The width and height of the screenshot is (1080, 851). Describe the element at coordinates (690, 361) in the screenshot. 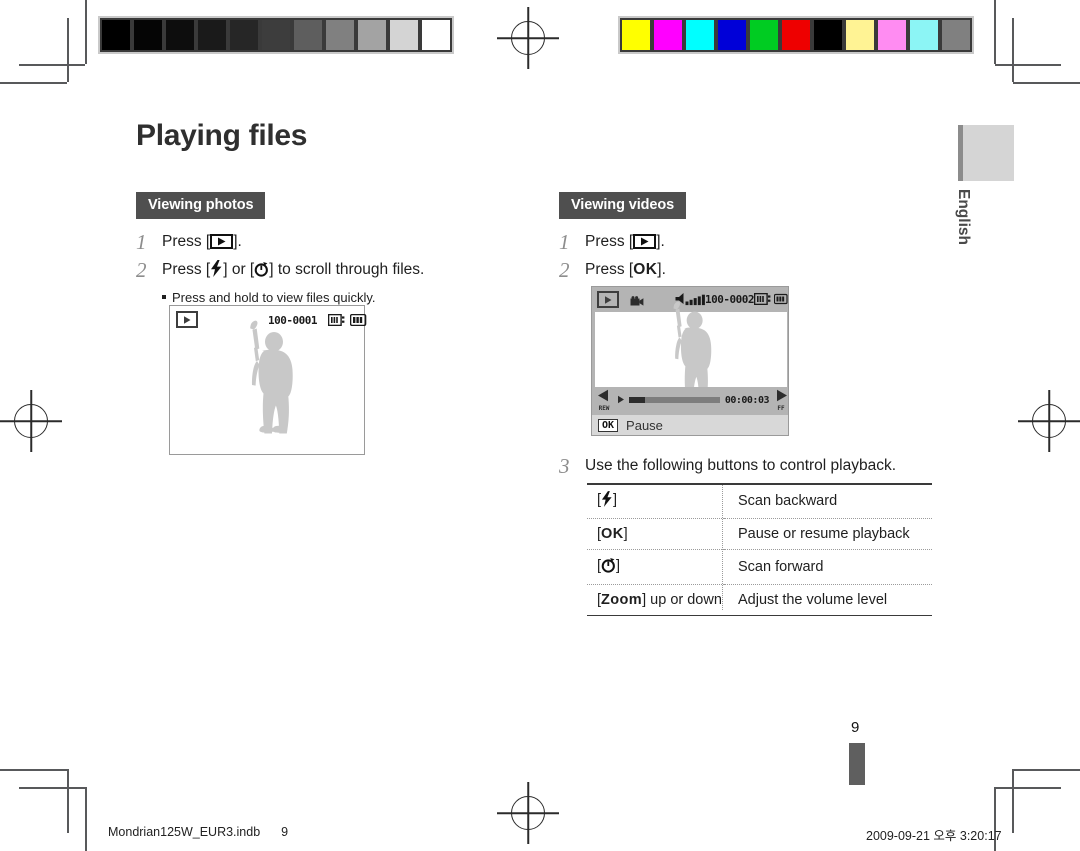

I see `lcd-preview-video: 100-0002 REW 00:00:03 FF OK Pause` at that location.